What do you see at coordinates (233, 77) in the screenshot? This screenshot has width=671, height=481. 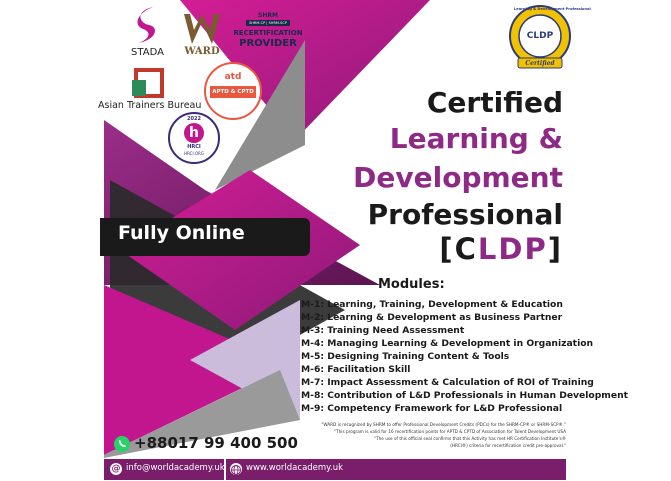 I see `atd-brand-label: atd` at bounding box center [233, 77].